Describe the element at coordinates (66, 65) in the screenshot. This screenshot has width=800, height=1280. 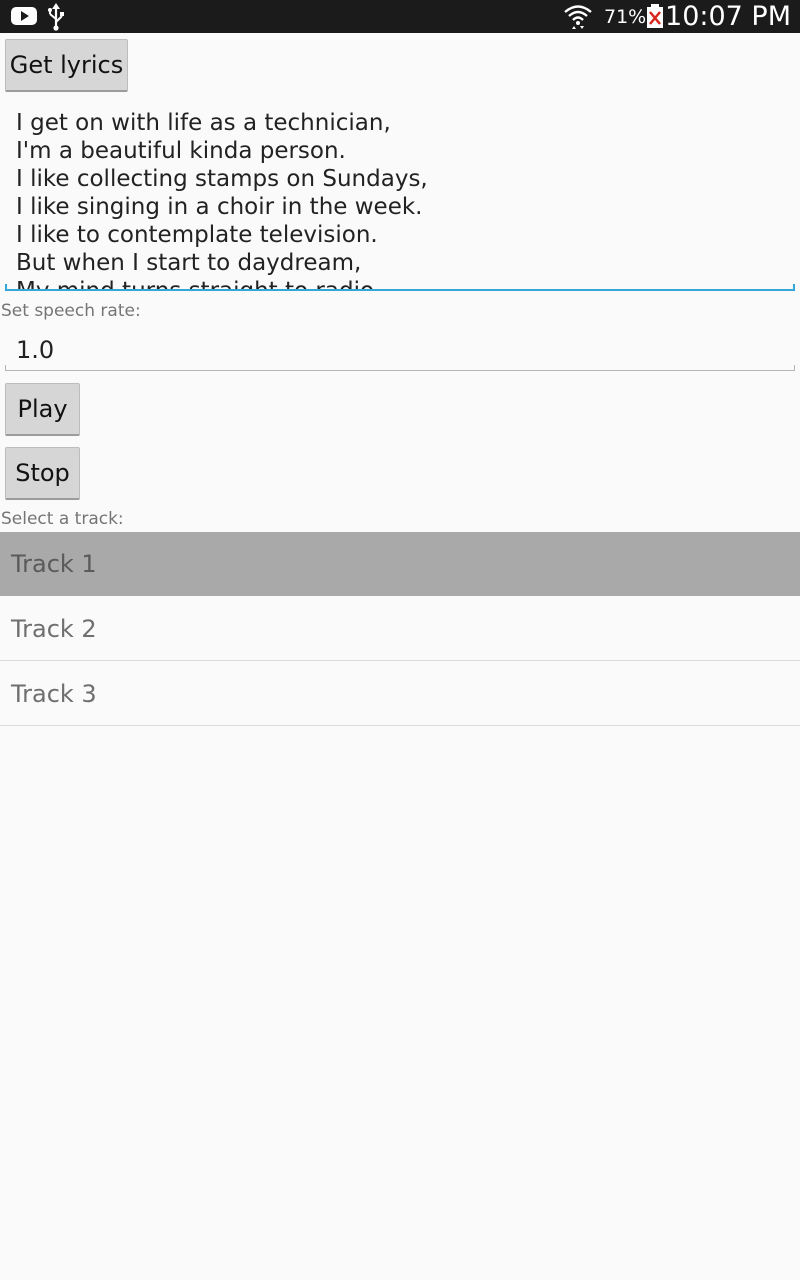
I see `get-lyrics-button: Get lyrics` at that location.